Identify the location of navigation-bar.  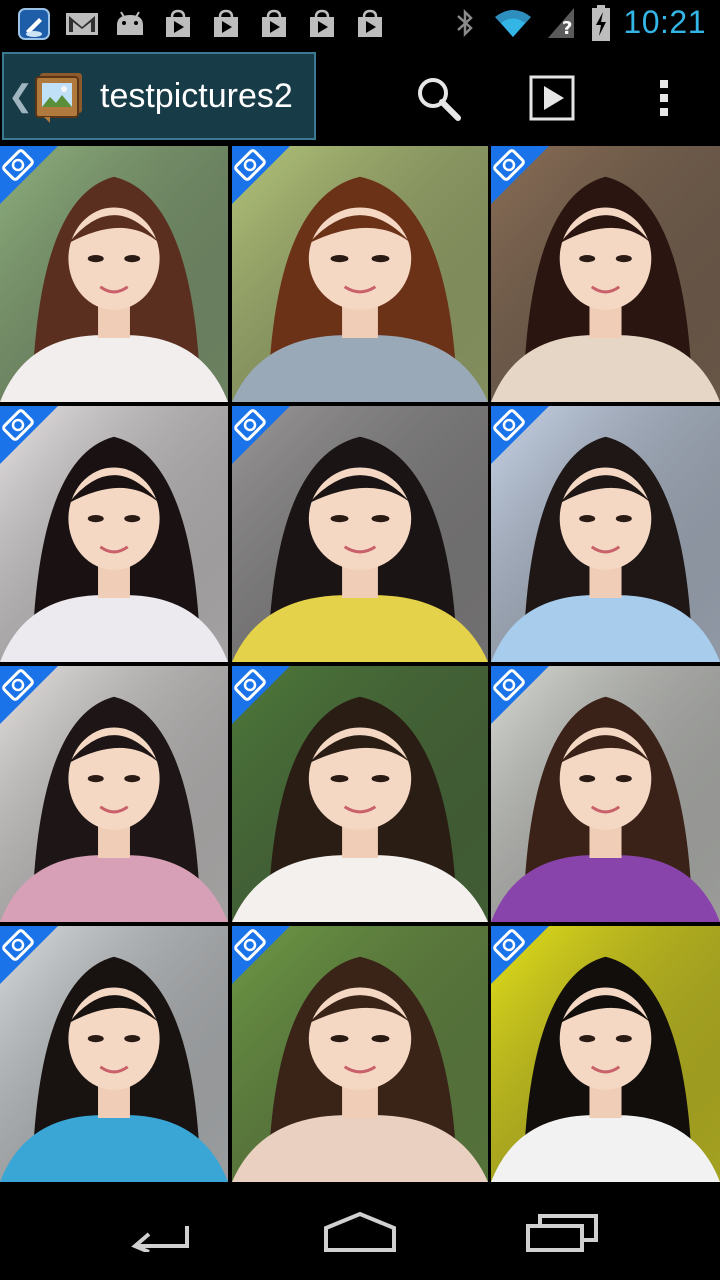
(360, 1232).